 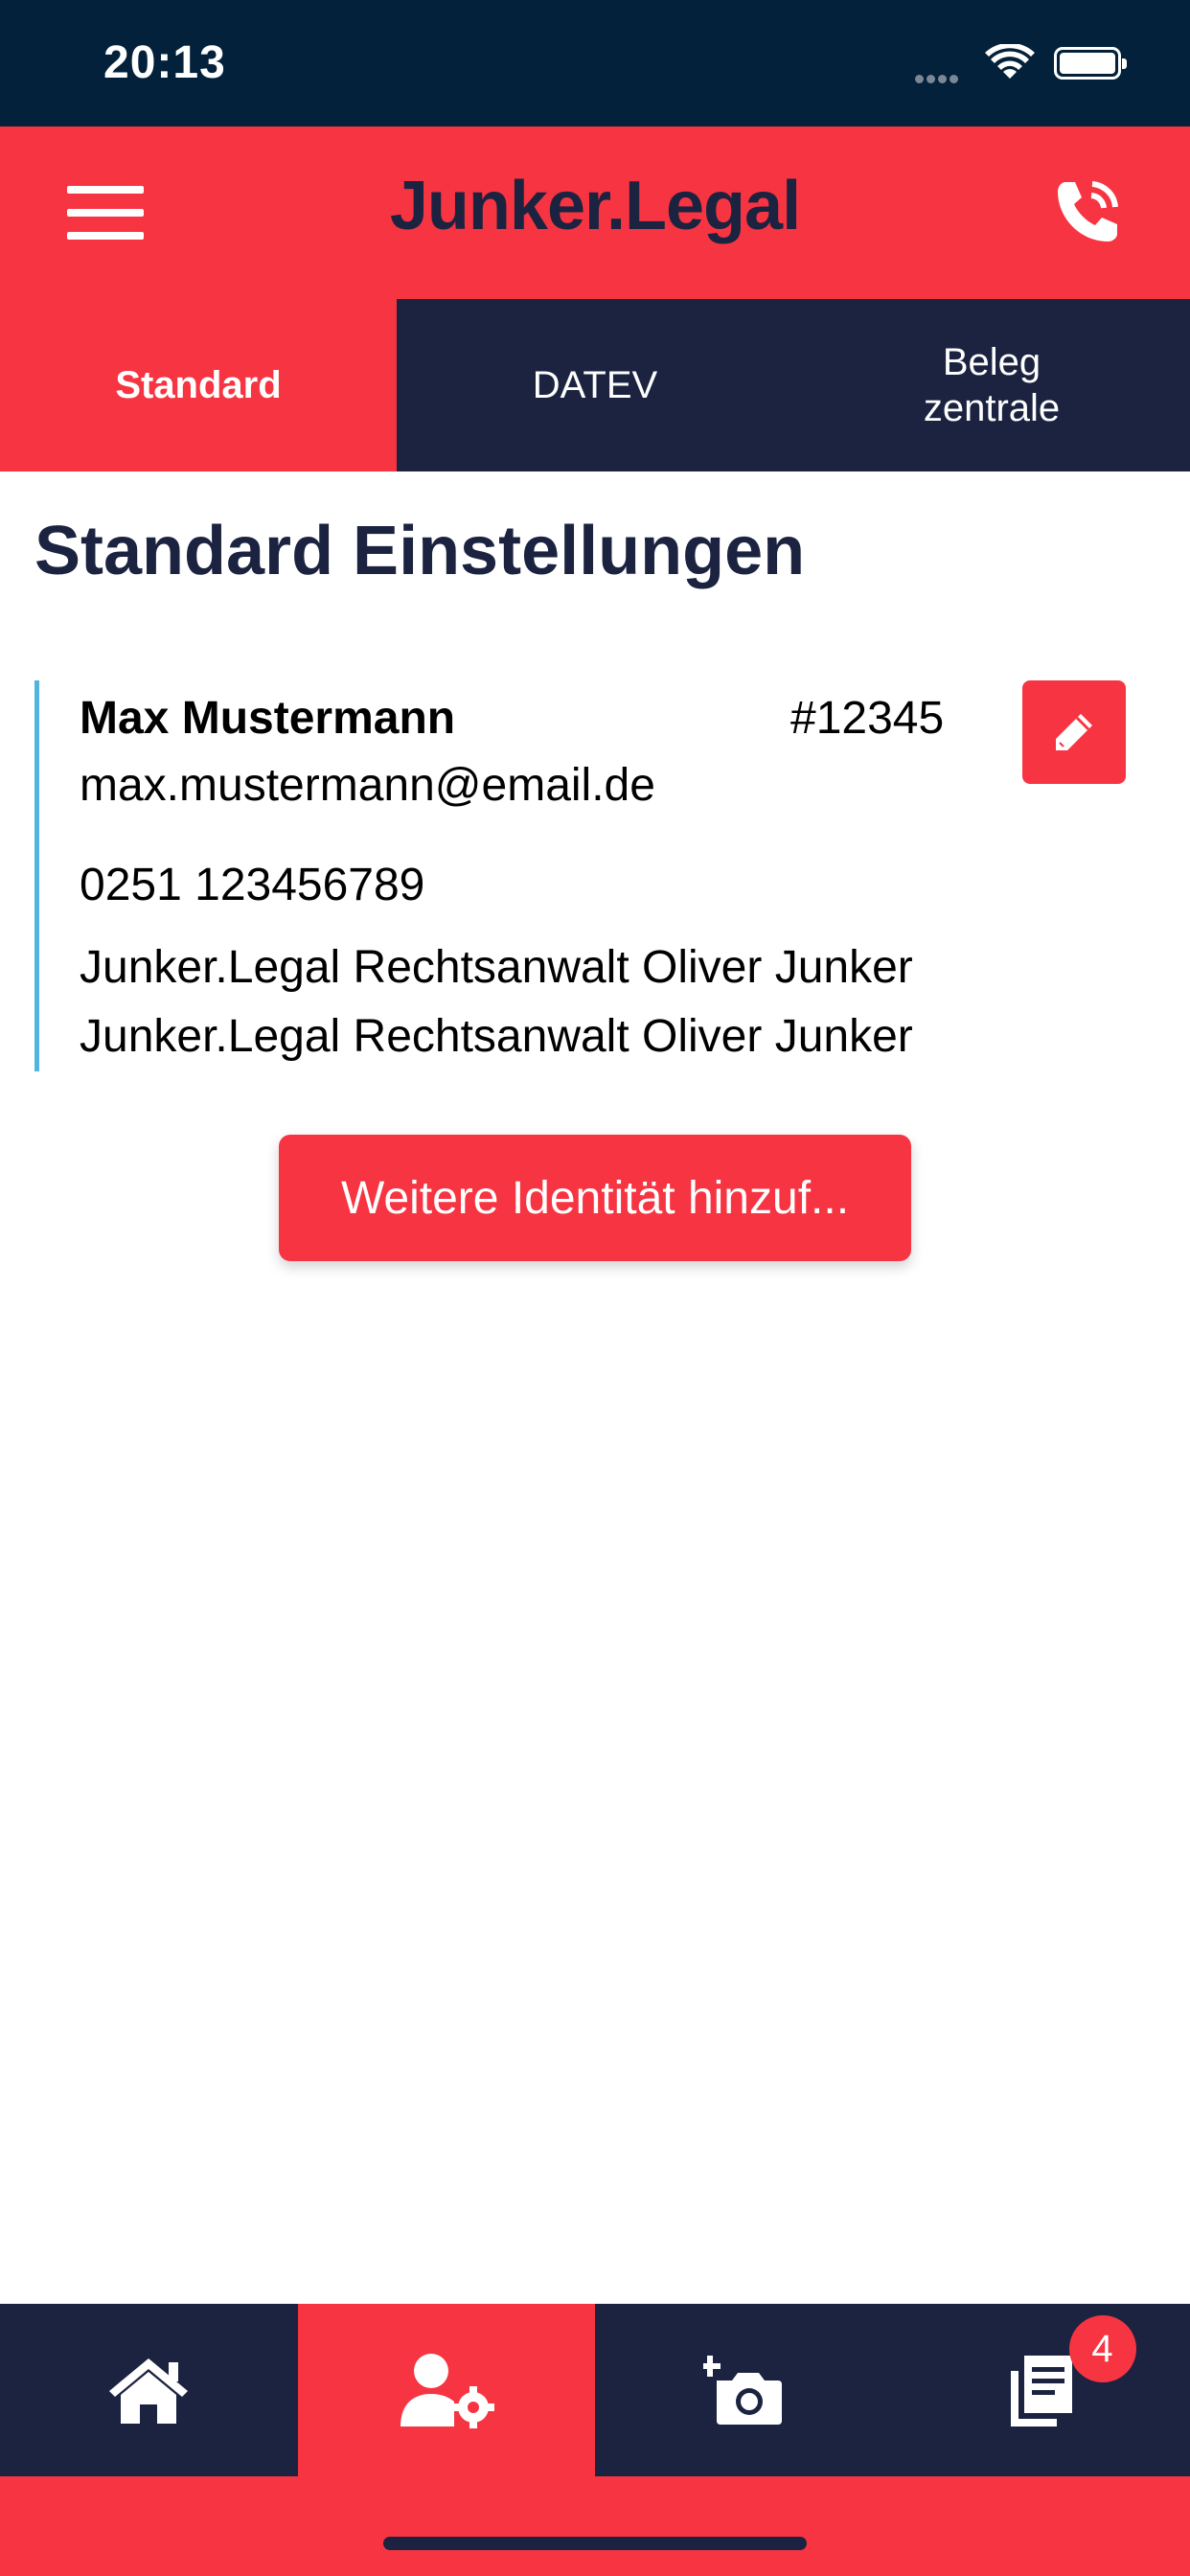 What do you see at coordinates (1091, 63) in the screenshot?
I see `battery-icon` at bounding box center [1091, 63].